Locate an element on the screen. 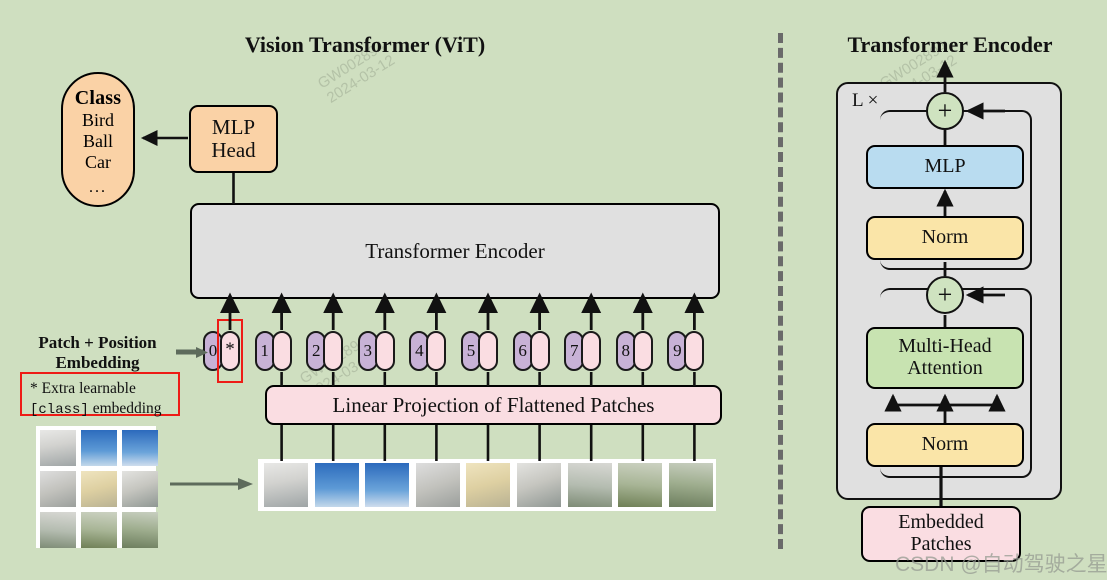 The width and height of the screenshot is (1107, 580). mlp-block: MLP is located at coordinates (945, 167).